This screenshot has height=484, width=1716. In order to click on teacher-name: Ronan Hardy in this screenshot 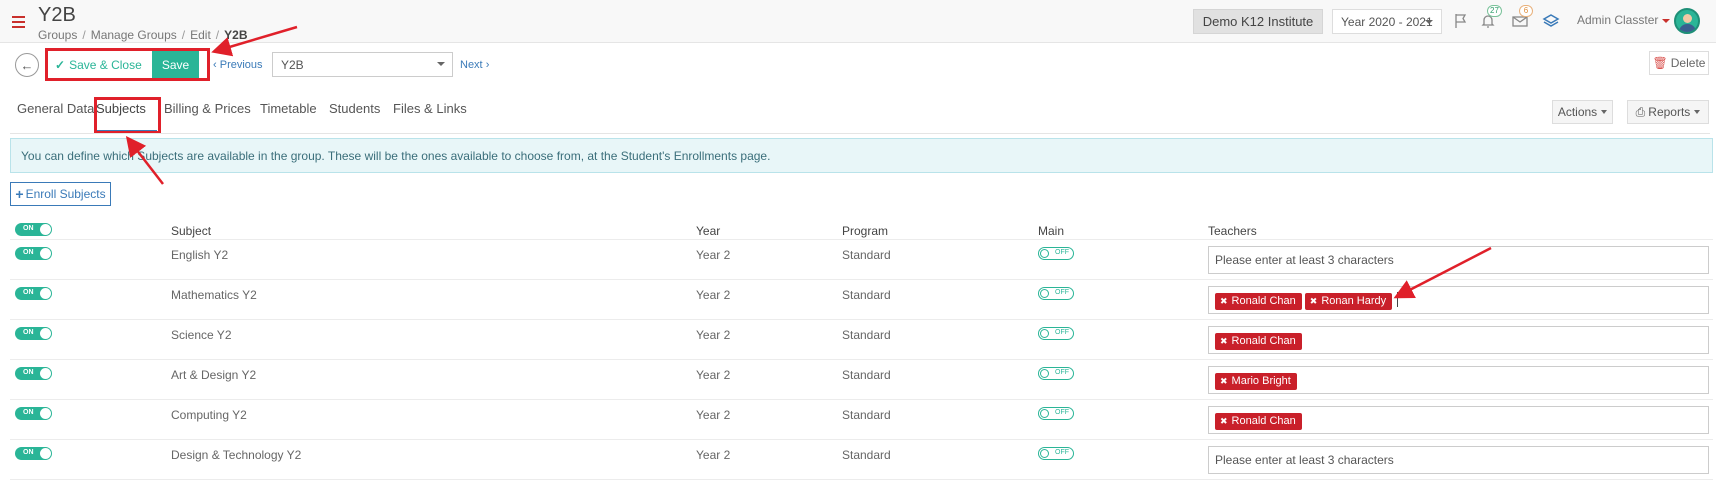, I will do `click(1354, 301)`.